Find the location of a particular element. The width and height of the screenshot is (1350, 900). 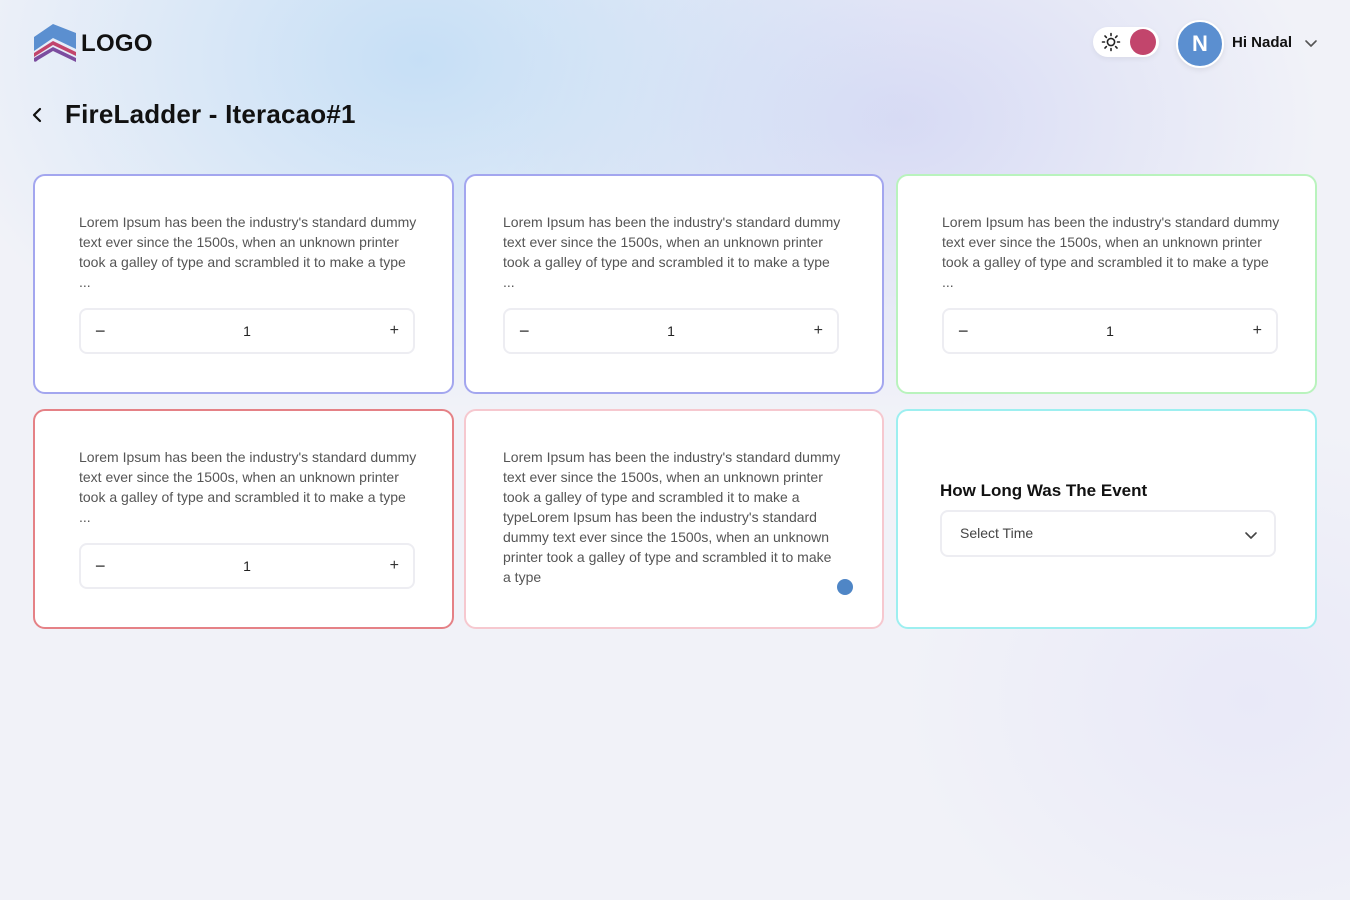

back-button is located at coordinates (38, 117).